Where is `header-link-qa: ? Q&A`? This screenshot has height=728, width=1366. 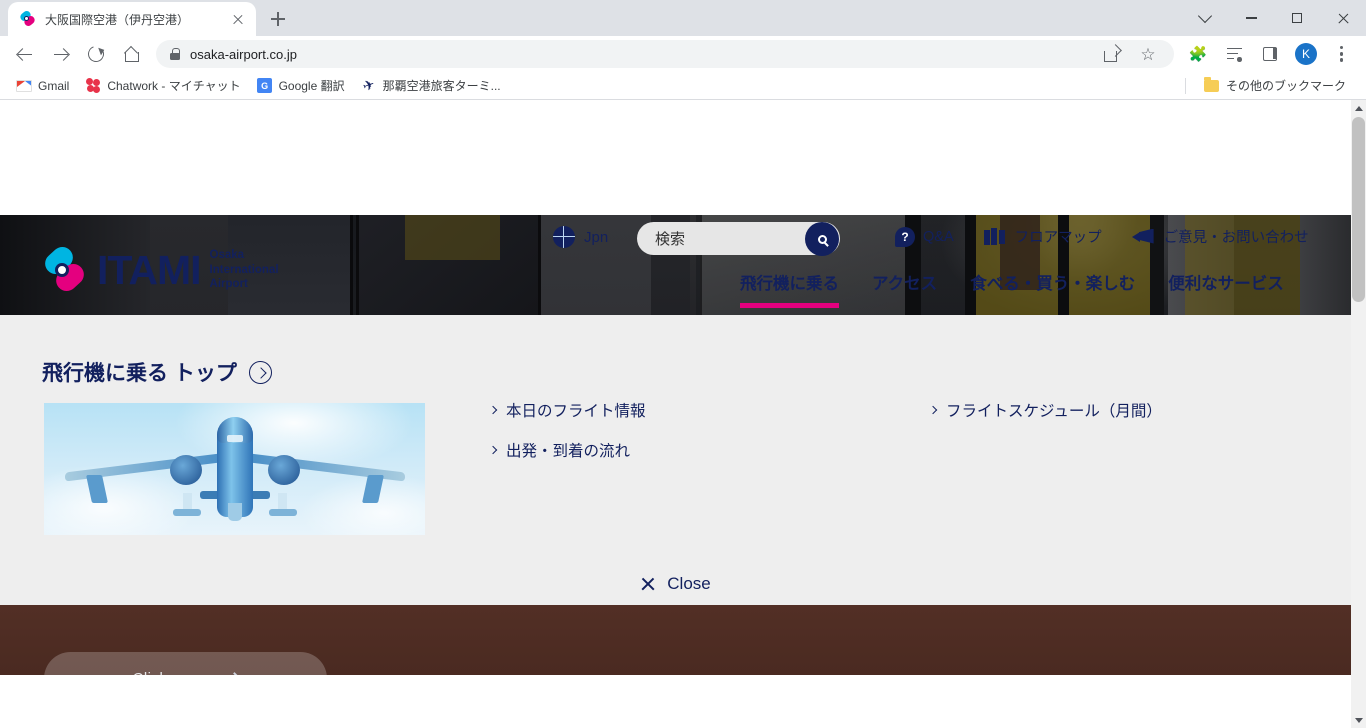 header-link-qa: ? Q&A is located at coordinates (924, 236).